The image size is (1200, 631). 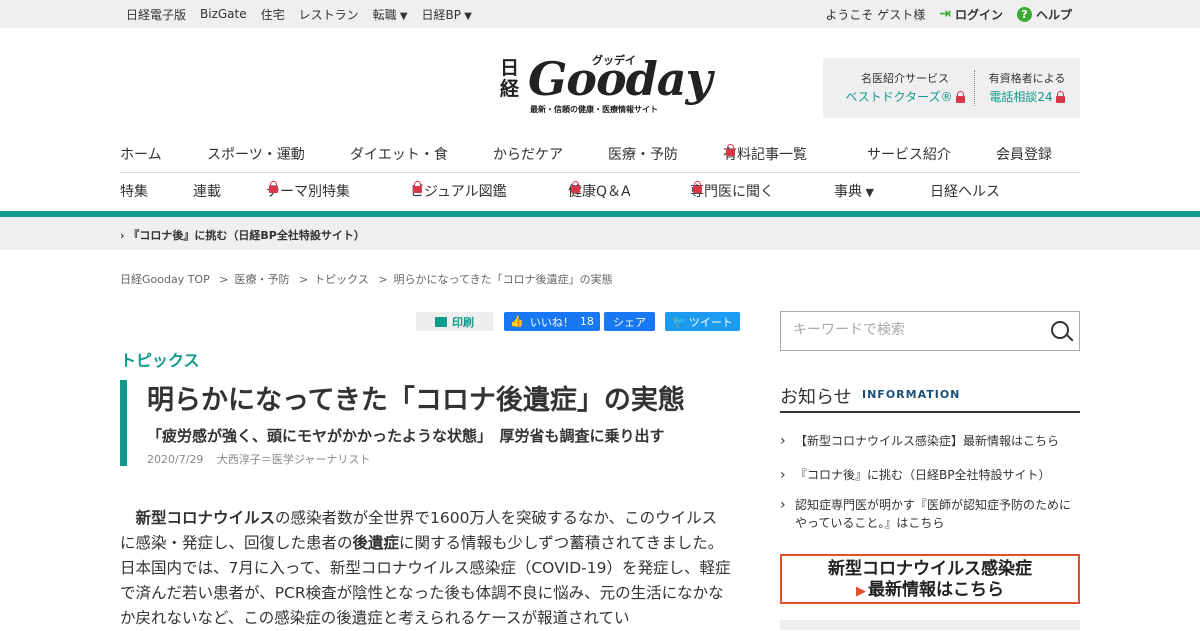 I want to click on logo-tagline: 最新・信頼の健康・医療情報サイト, so click(x=594, y=109).